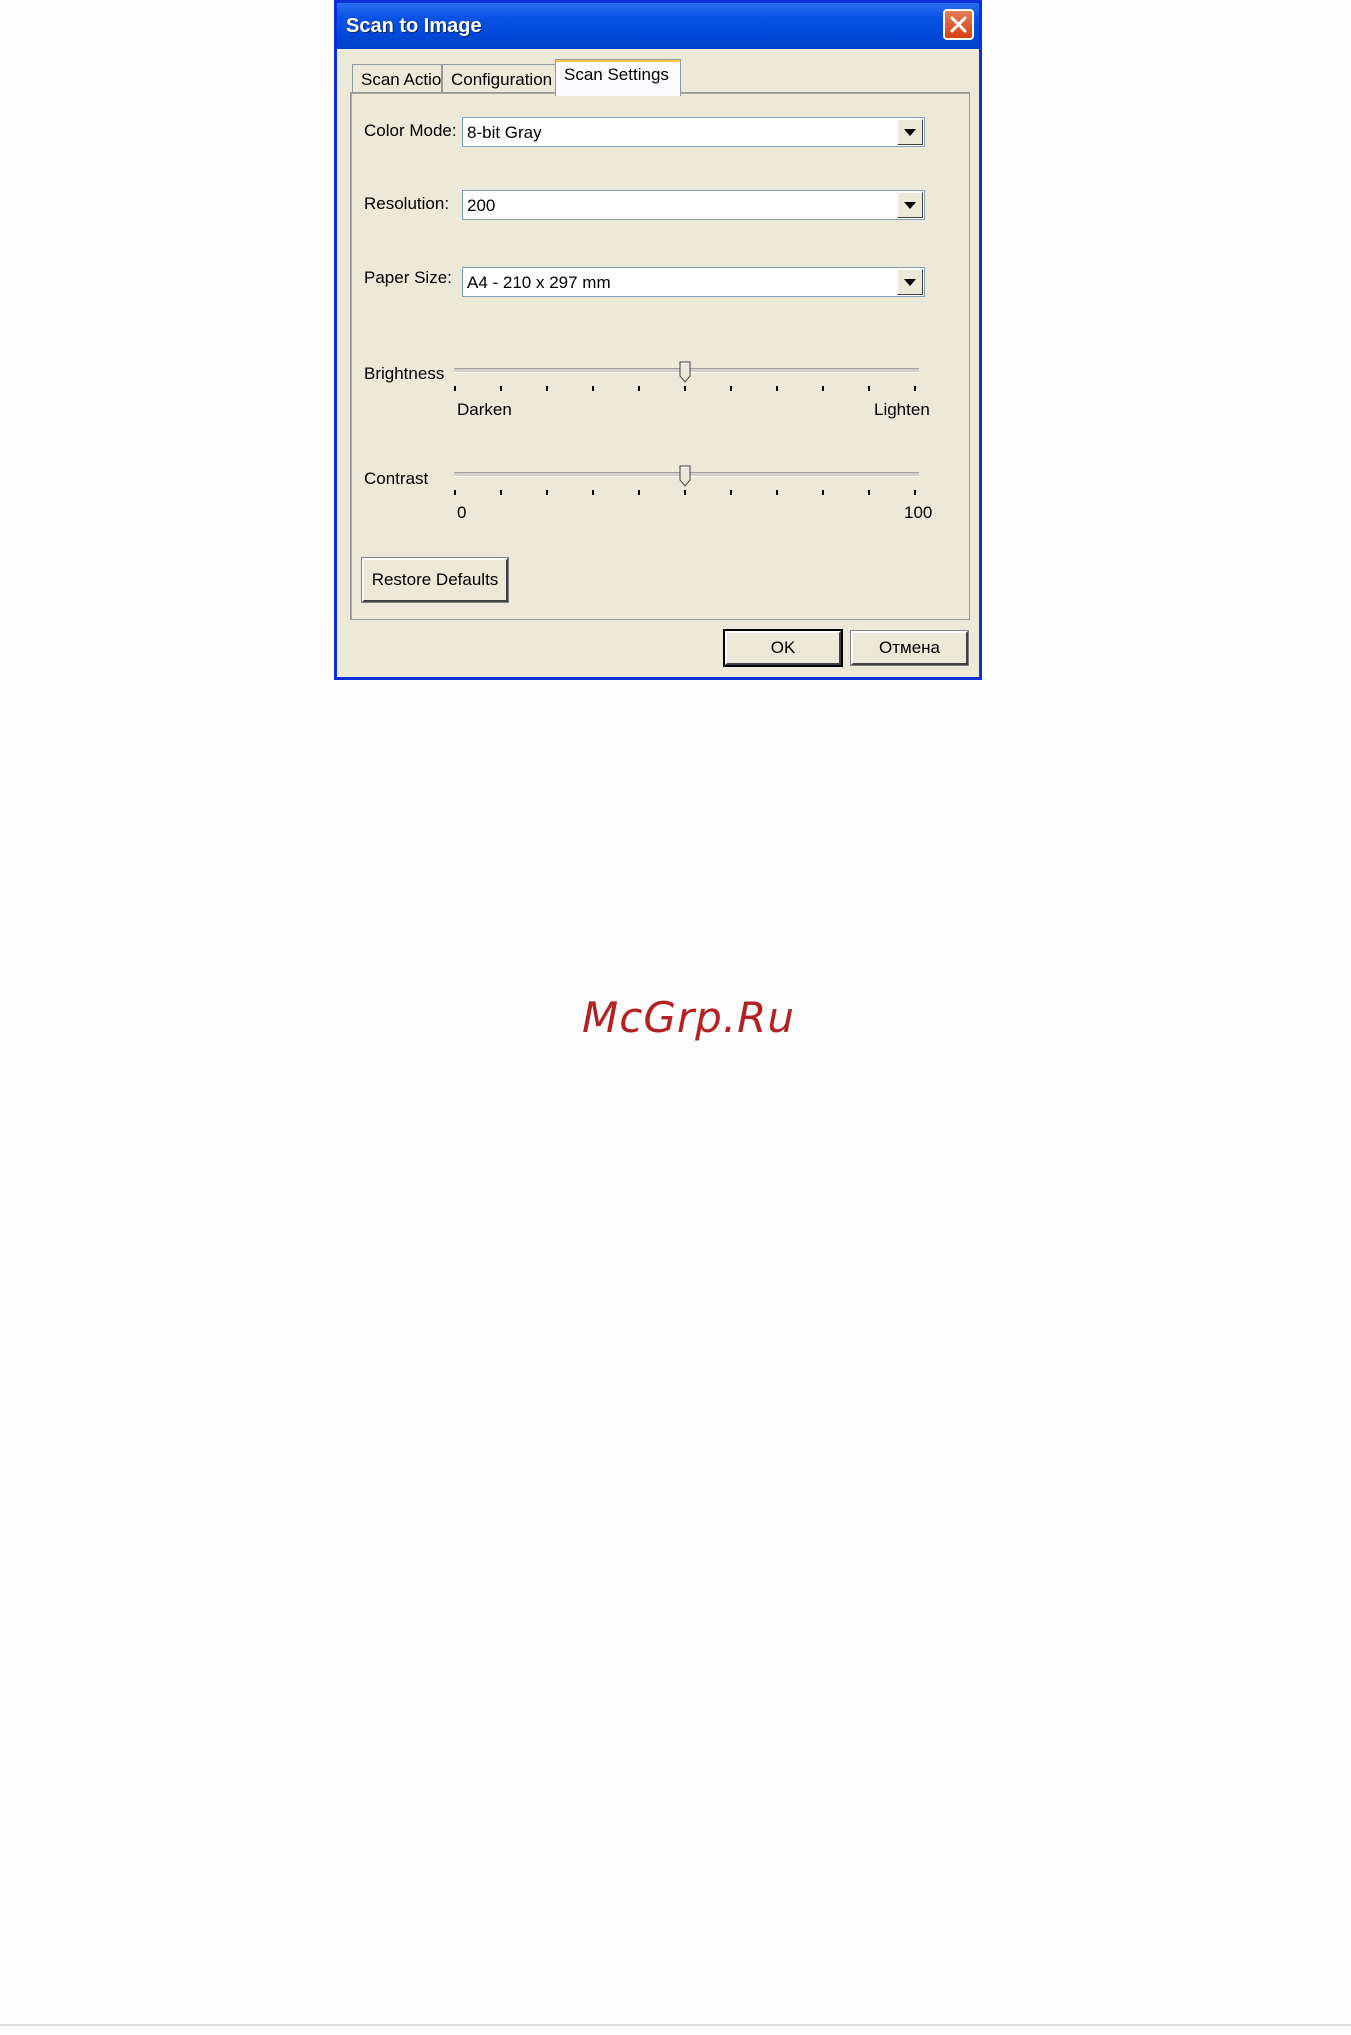  Describe the element at coordinates (539, 282) in the screenshot. I see `paper-size-value: A4 - 210 x 297 mm` at that location.